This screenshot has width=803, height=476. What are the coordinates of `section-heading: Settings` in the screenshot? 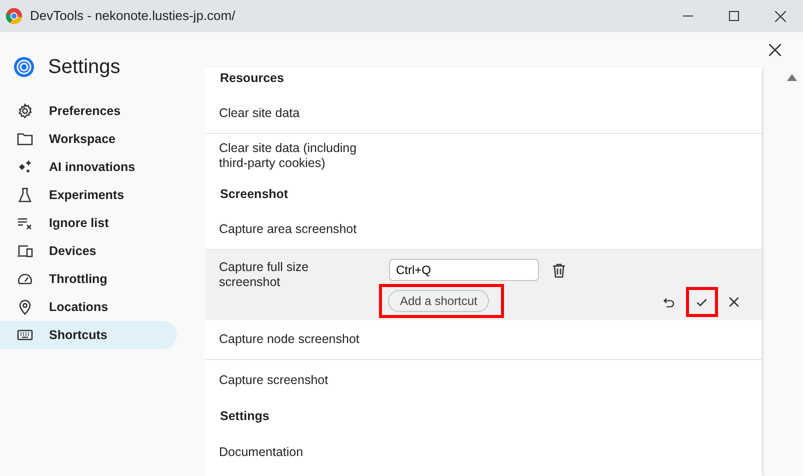 It's located at (244, 416).